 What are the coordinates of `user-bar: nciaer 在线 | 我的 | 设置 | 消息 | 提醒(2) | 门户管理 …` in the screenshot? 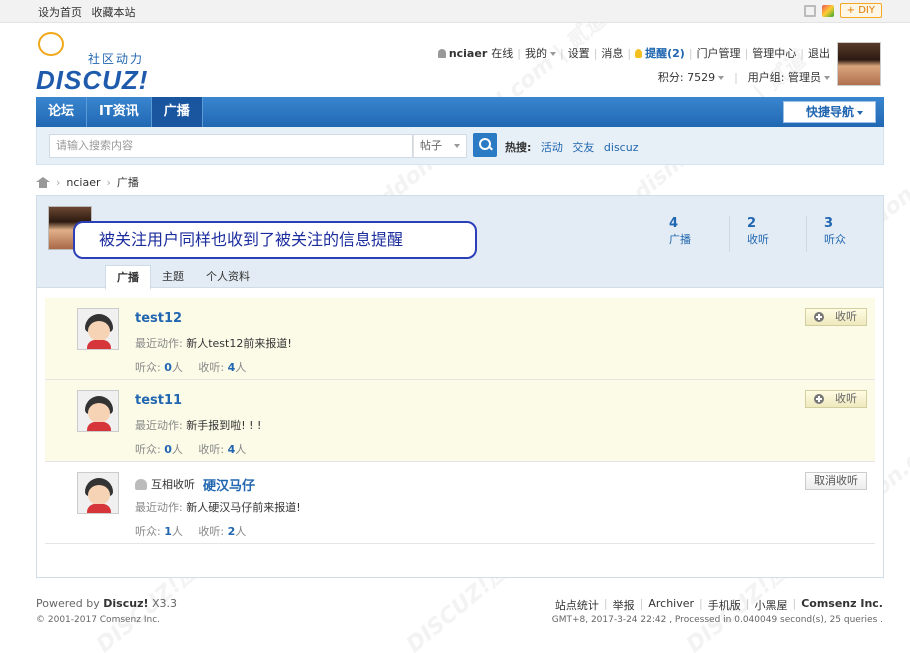 It's located at (633, 53).